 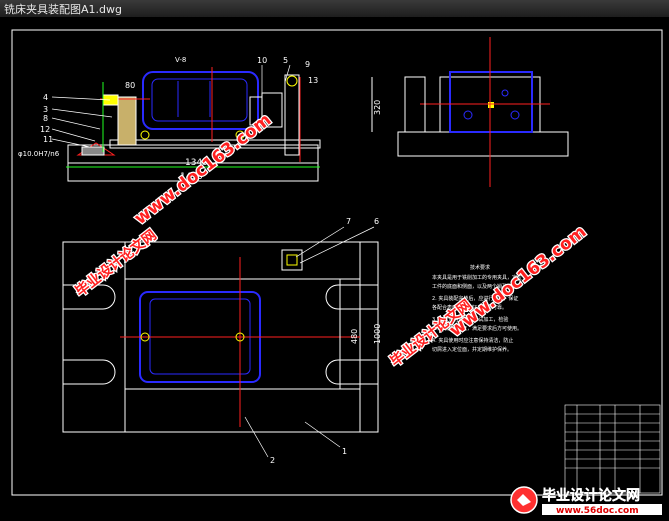 What do you see at coordinates (334, 9) in the screenshot?
I see `window-titlebar: 铣床夹具装配图A1.dwg` at bounding box center [334, 9].